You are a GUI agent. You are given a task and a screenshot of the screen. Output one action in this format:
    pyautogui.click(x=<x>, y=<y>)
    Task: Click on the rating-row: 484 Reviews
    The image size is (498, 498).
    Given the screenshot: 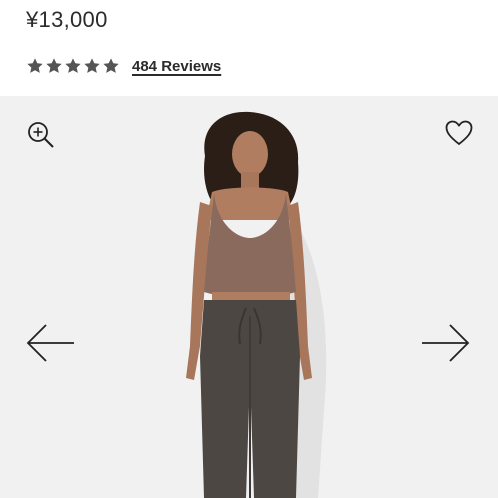 What is the action you would take?
    pyautogui.click(x=123, y=66)
    